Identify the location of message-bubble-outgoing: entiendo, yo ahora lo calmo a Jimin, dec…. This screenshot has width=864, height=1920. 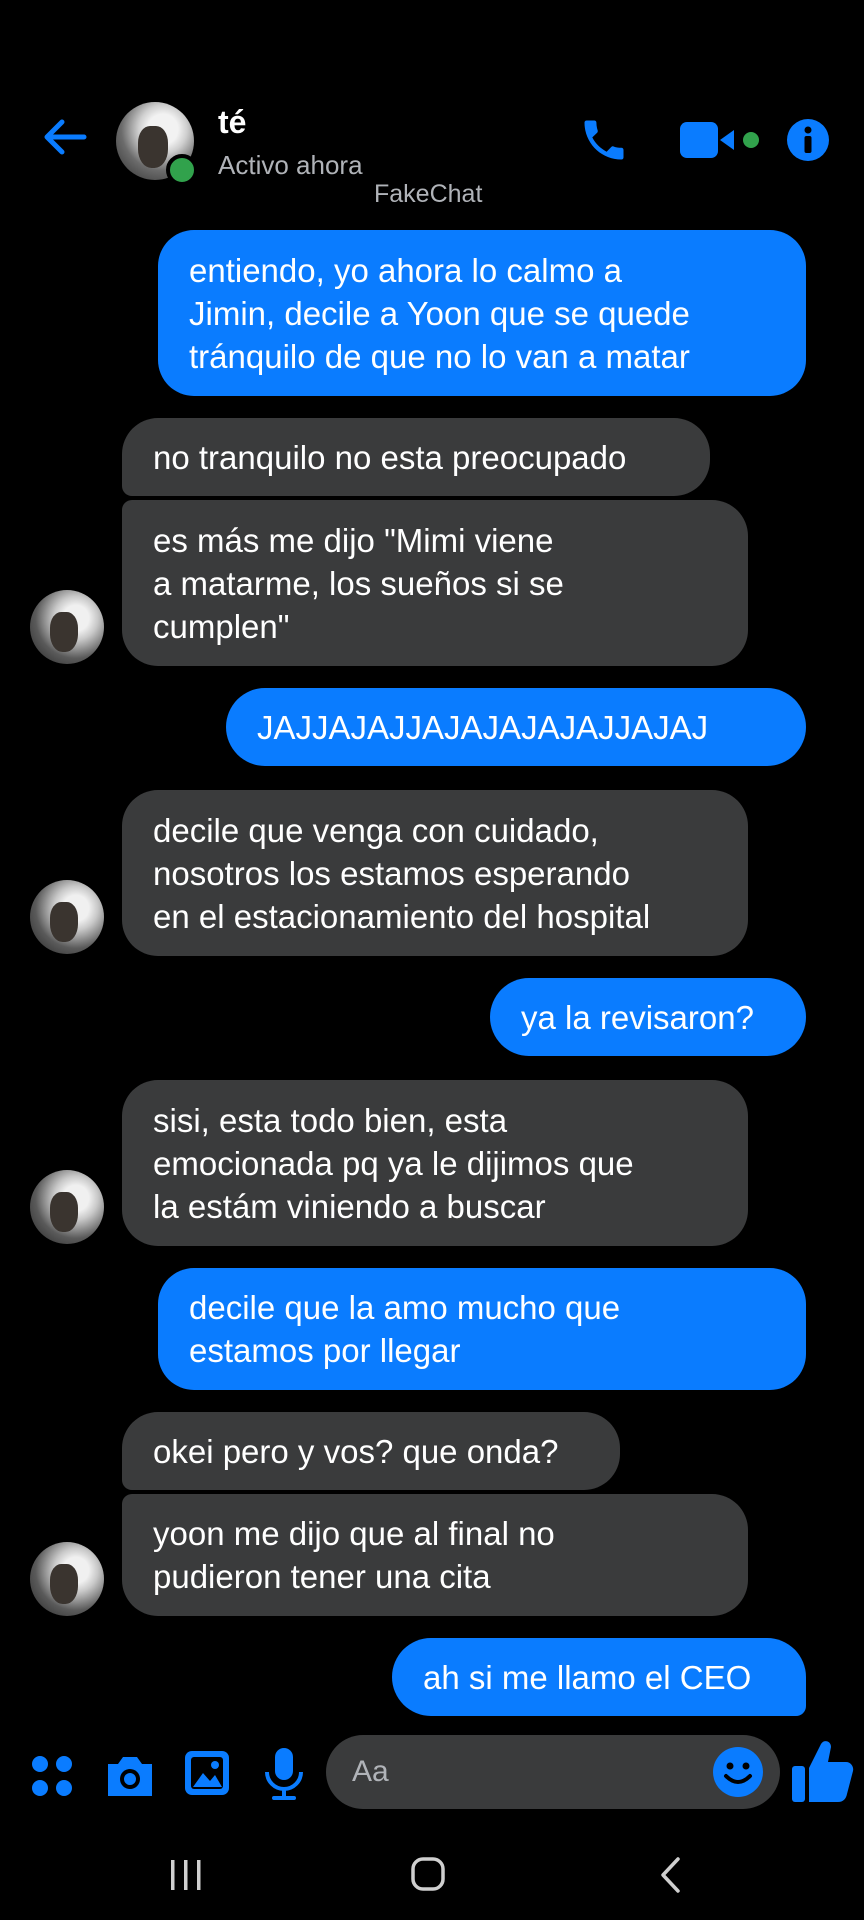
(482, 313).